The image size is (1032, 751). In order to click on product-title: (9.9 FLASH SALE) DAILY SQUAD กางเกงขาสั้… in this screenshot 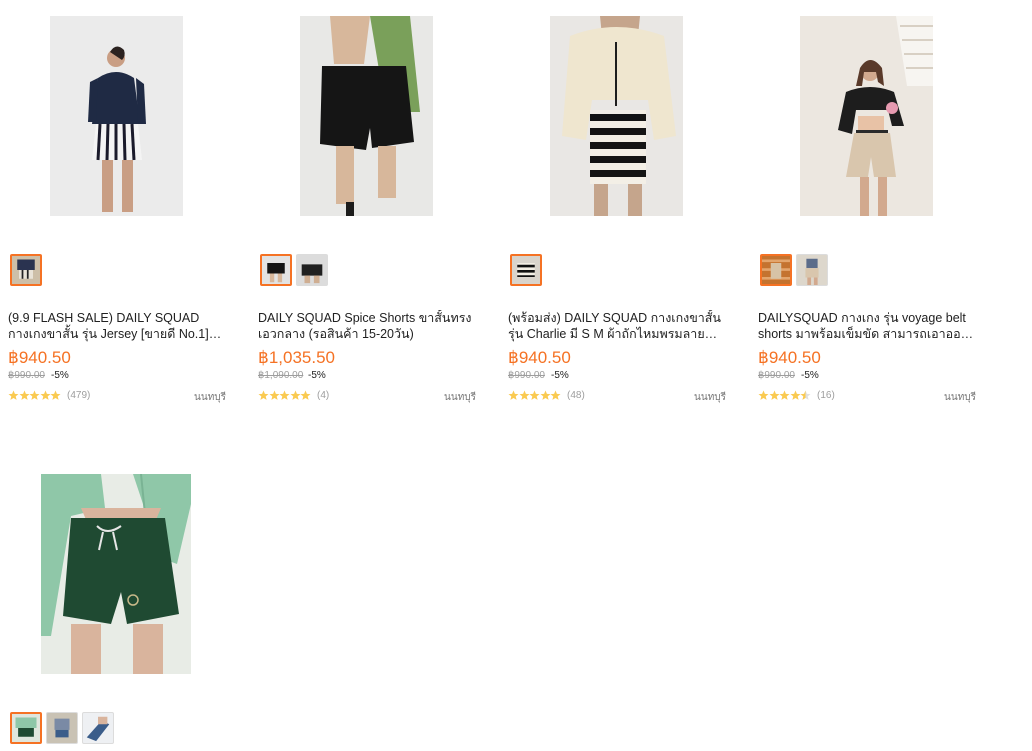, I will do `click(117, 326)`.